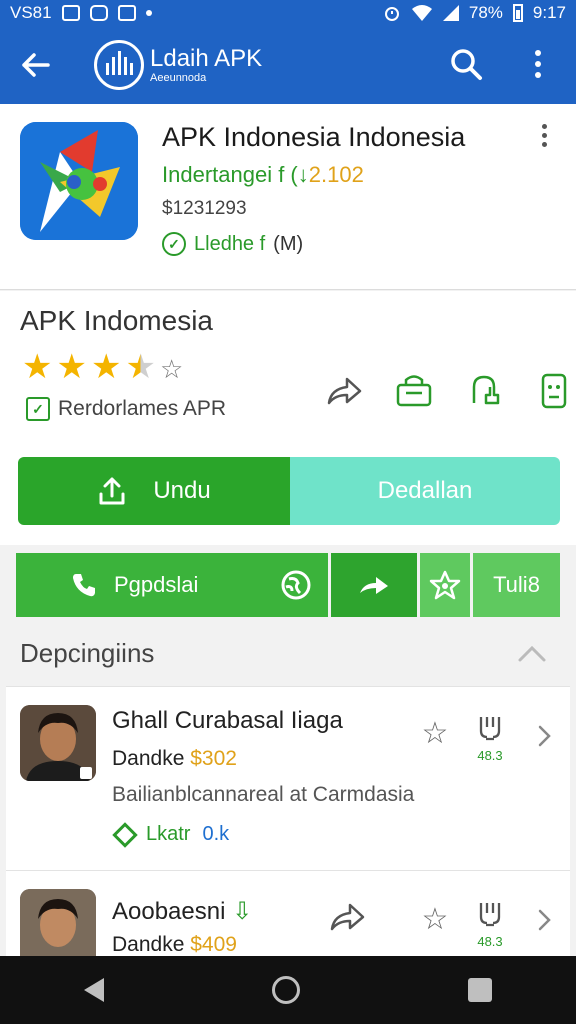  What do you see at coordinates (142, 408) in the screenshot?
I see `recommend-label: Rerdorlames APR` at bounding box center [142, 408].